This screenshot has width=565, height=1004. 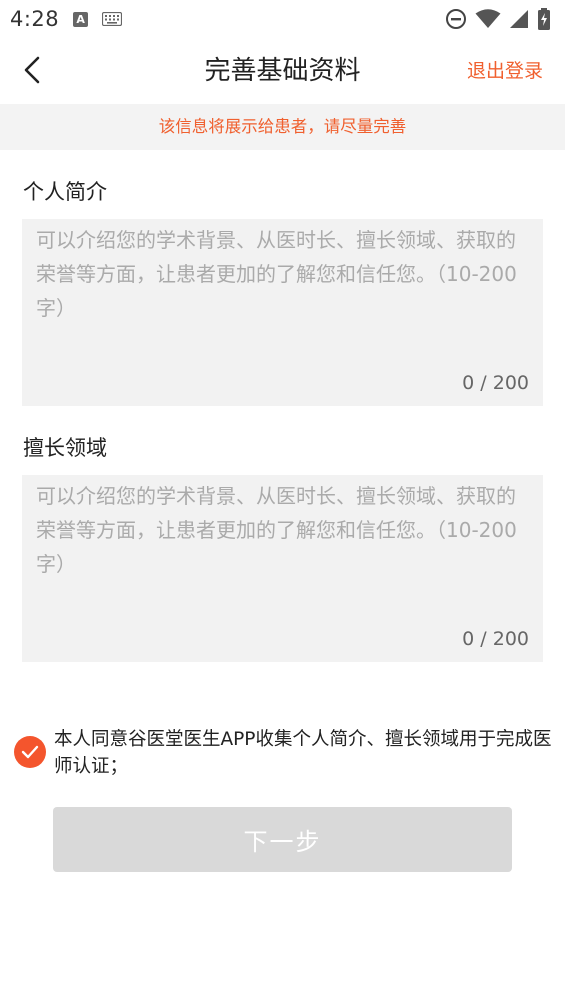 I want to click on intro-char-counter: 0 / 200, so click(x=495, y=383).